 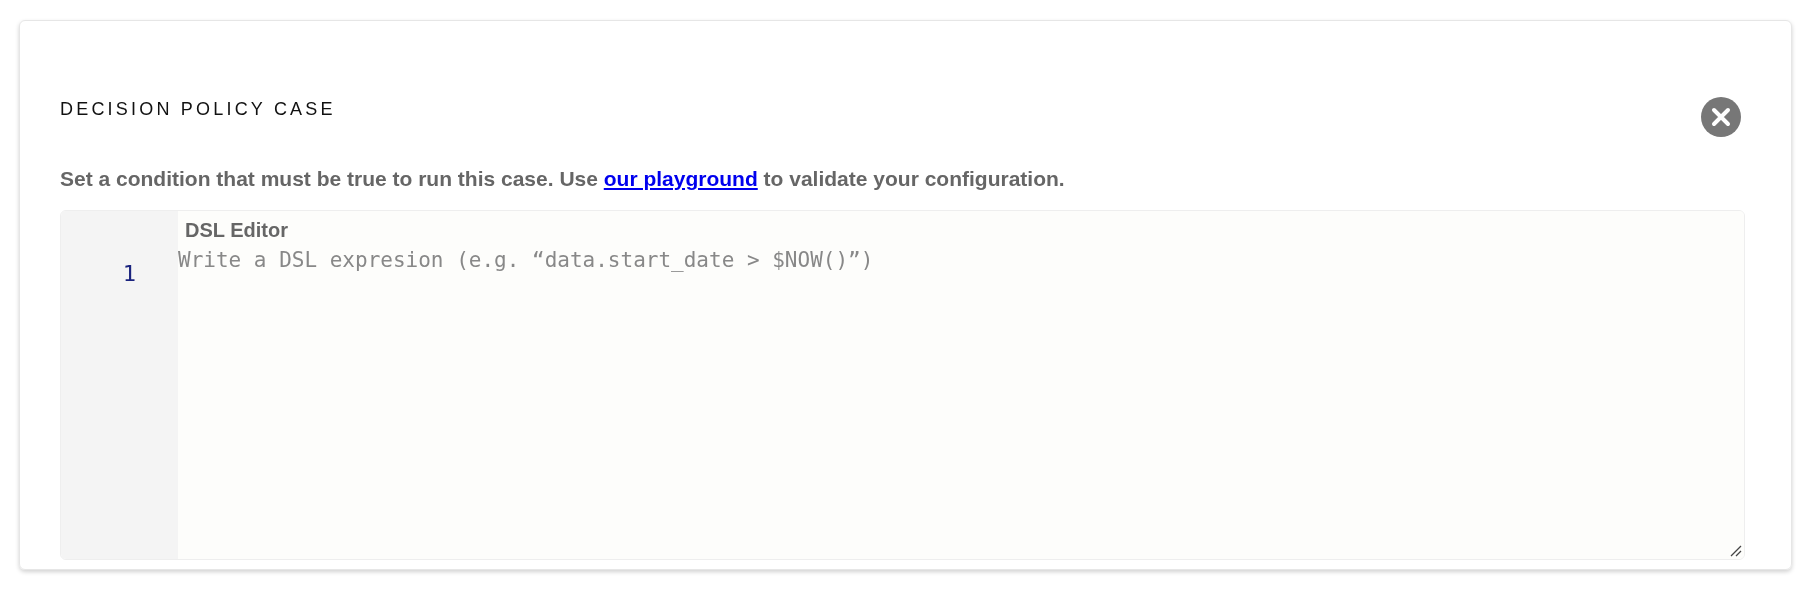 I want to click on code-input-field: Write a DSL expresion (e.g. “data.start_date > $NOW()”), so click(x=961, y=260).